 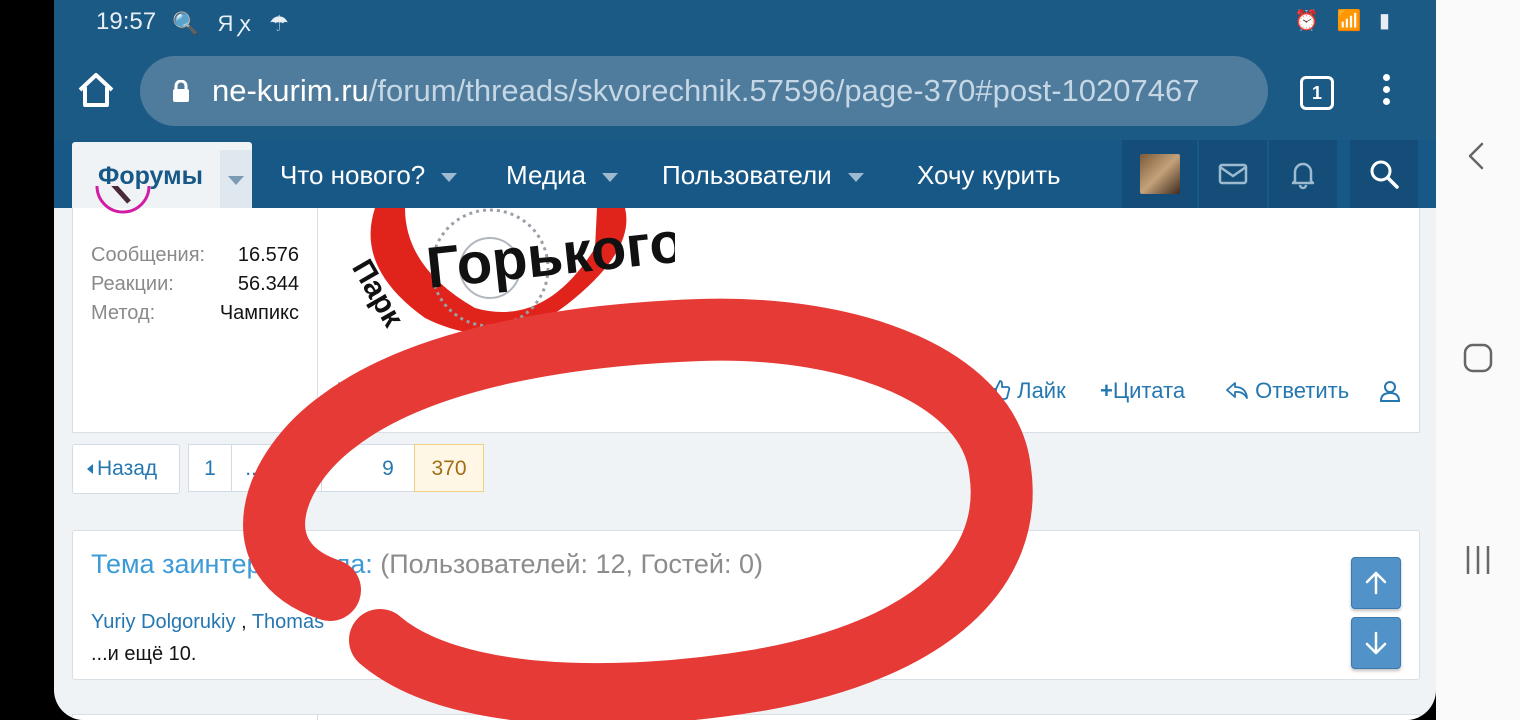 I want to click on nav-inbox, so click(x=1233, y=174).